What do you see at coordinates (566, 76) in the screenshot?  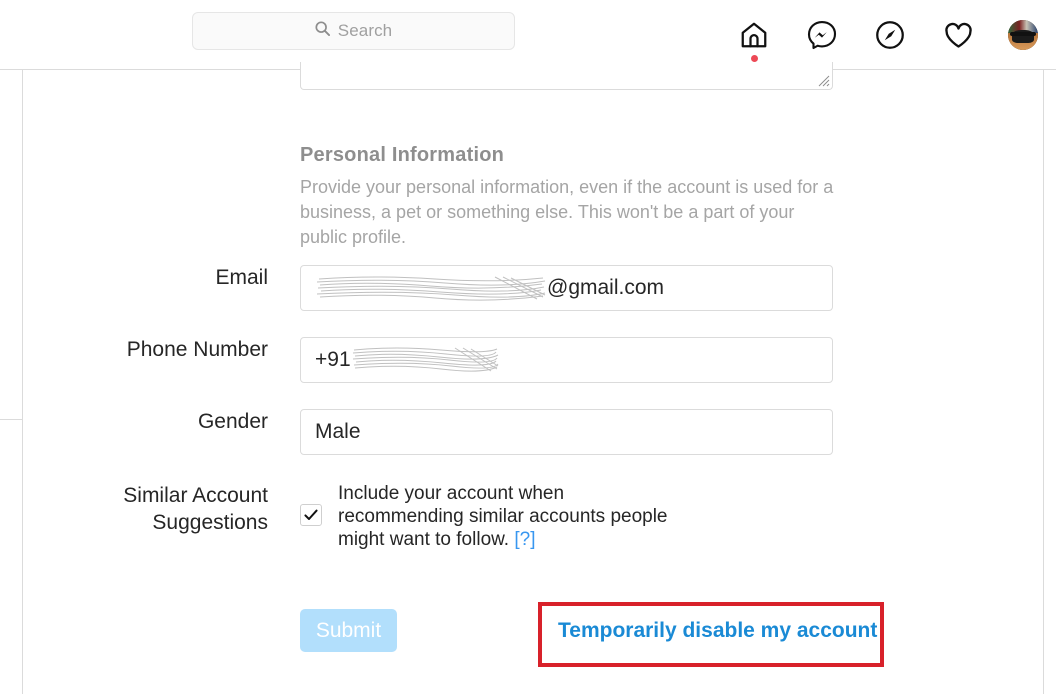 I see `bio-textarea` at bounding box center [566, 76].